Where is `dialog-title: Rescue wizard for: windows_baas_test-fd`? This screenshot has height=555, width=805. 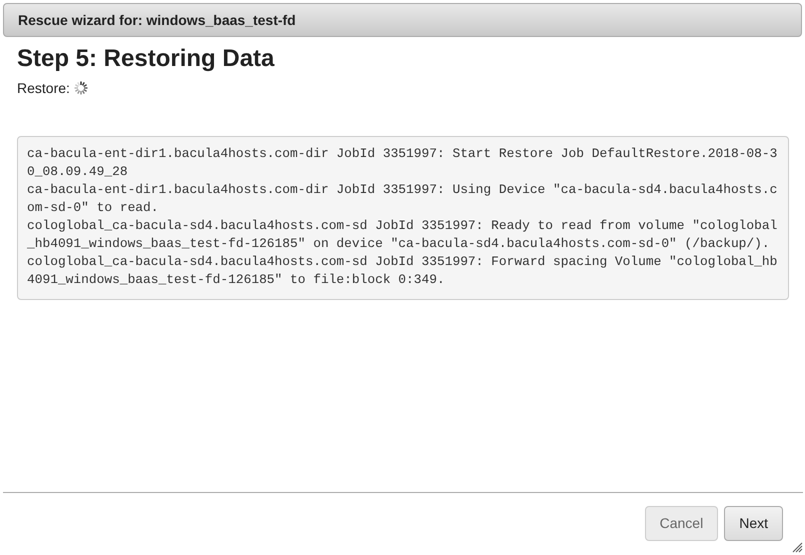 dialog-title: Rescue wizard for: windows_baas_test-fd is located at coordinates (402, 20).